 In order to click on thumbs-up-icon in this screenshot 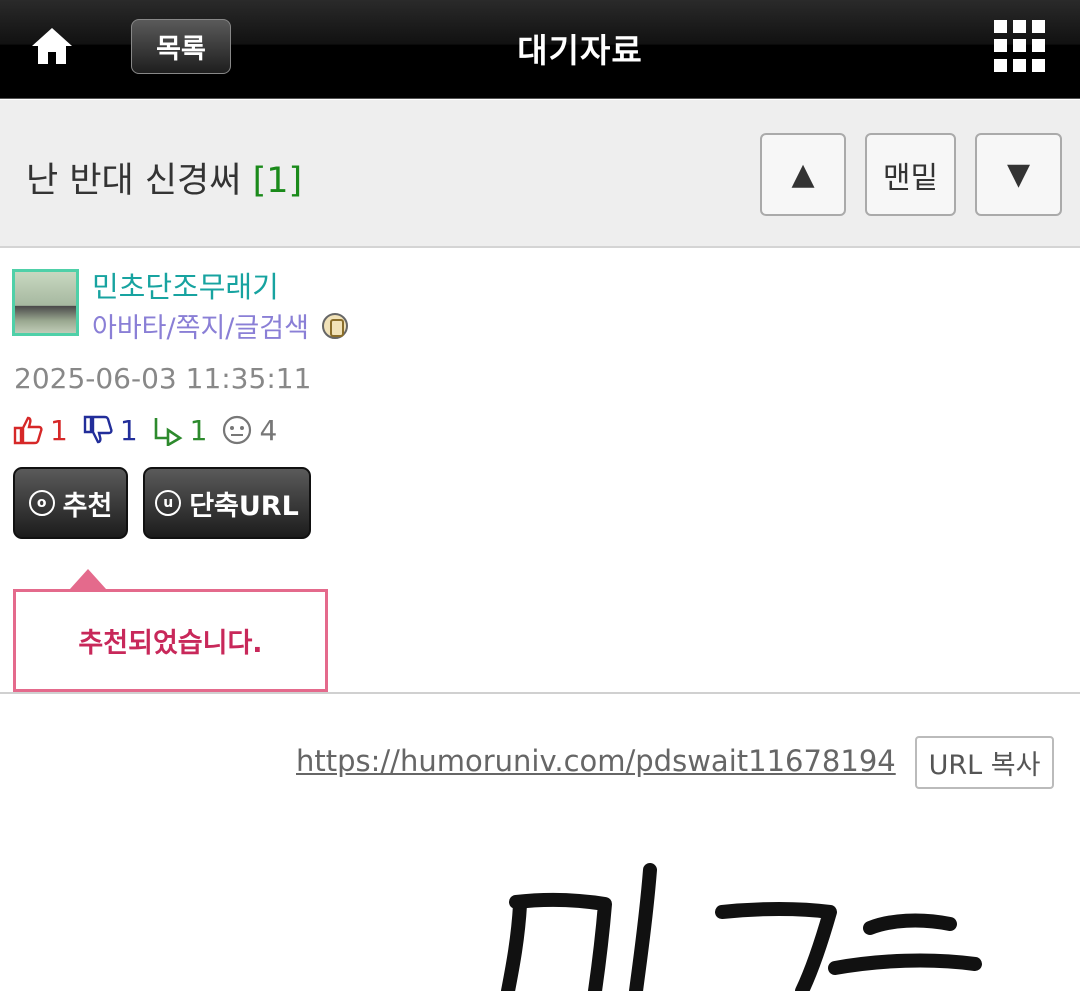, I will do `click(28, 430)`.